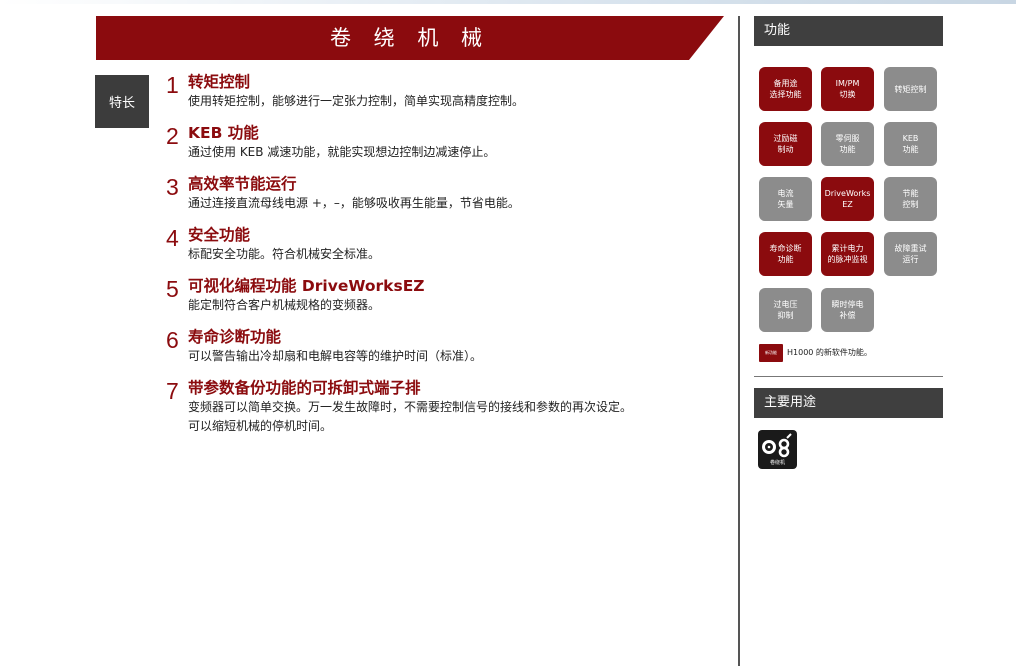  What do you see at coordinates (235, 337) in the screenshot?
I see `feature-title: 寿命诊断功能` at bounding box center [235, 337].